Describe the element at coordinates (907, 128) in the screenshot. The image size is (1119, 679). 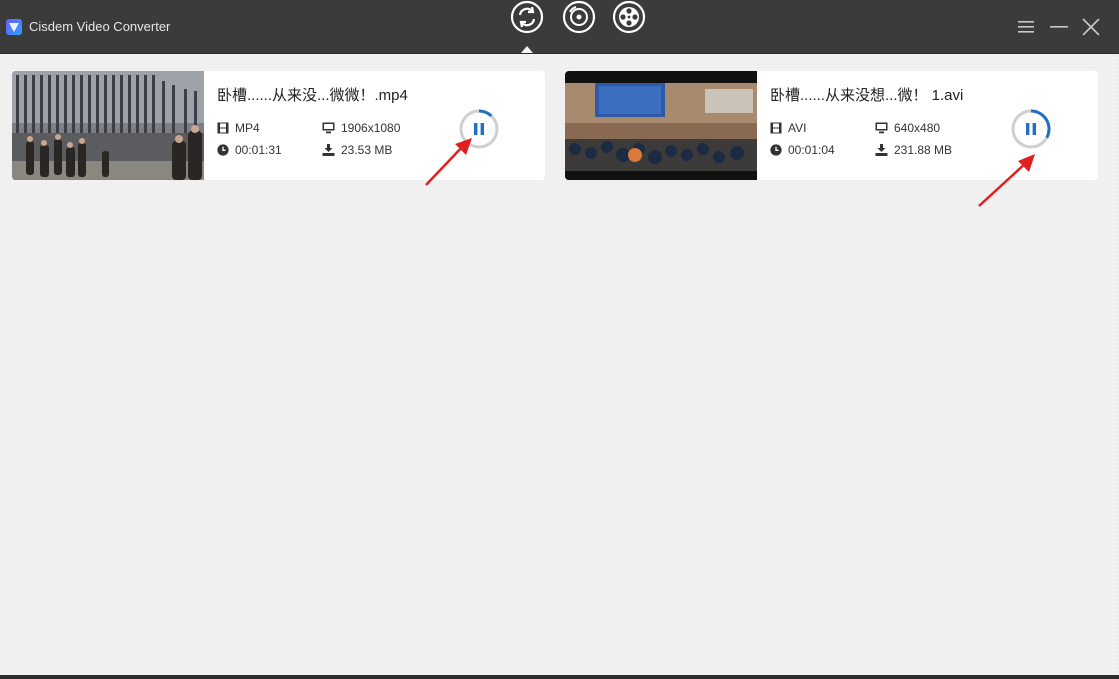
I see `file-resolution: 640x480` at that location.